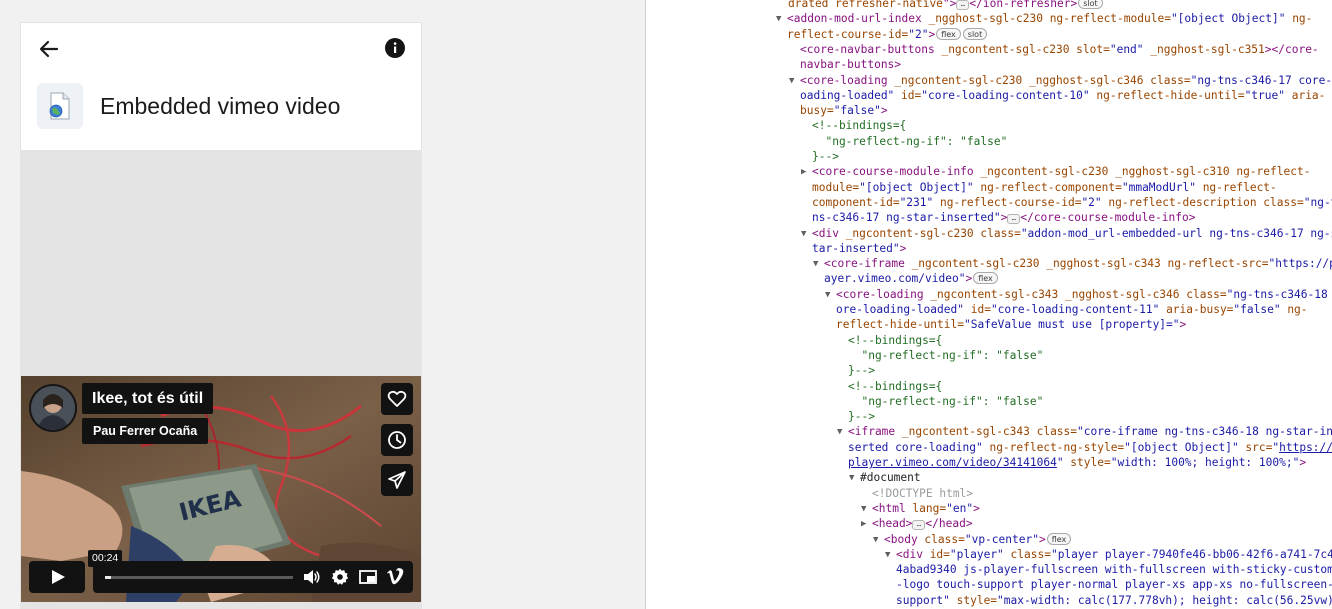 The width and height of the screenshot is (1332, 609). I want to click on dom-node-line: navbar-buttons>, so click(989, 64).